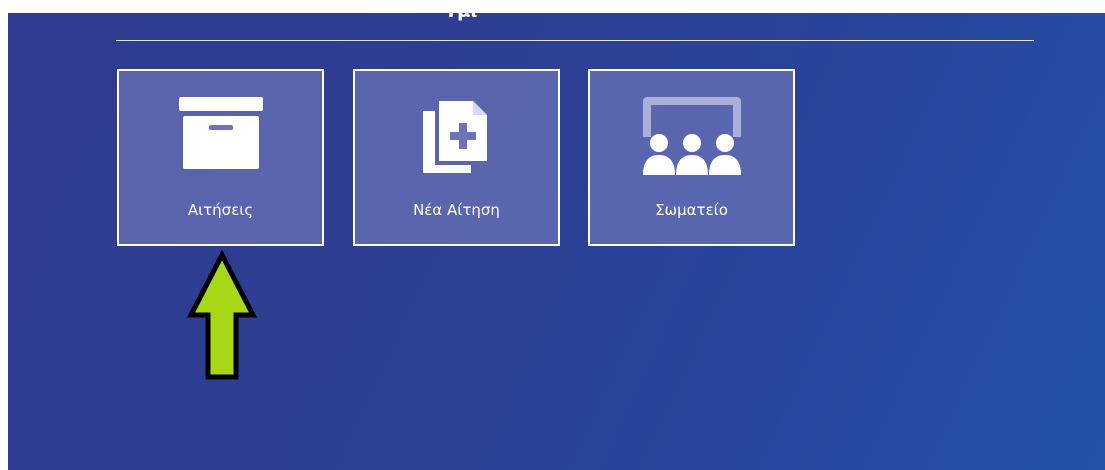 This screenshot has height=470, width=1105. Describe the element at coordinates (220, 210) in the screenshot. I see `tile-label: Αιτήσεις` at that location.